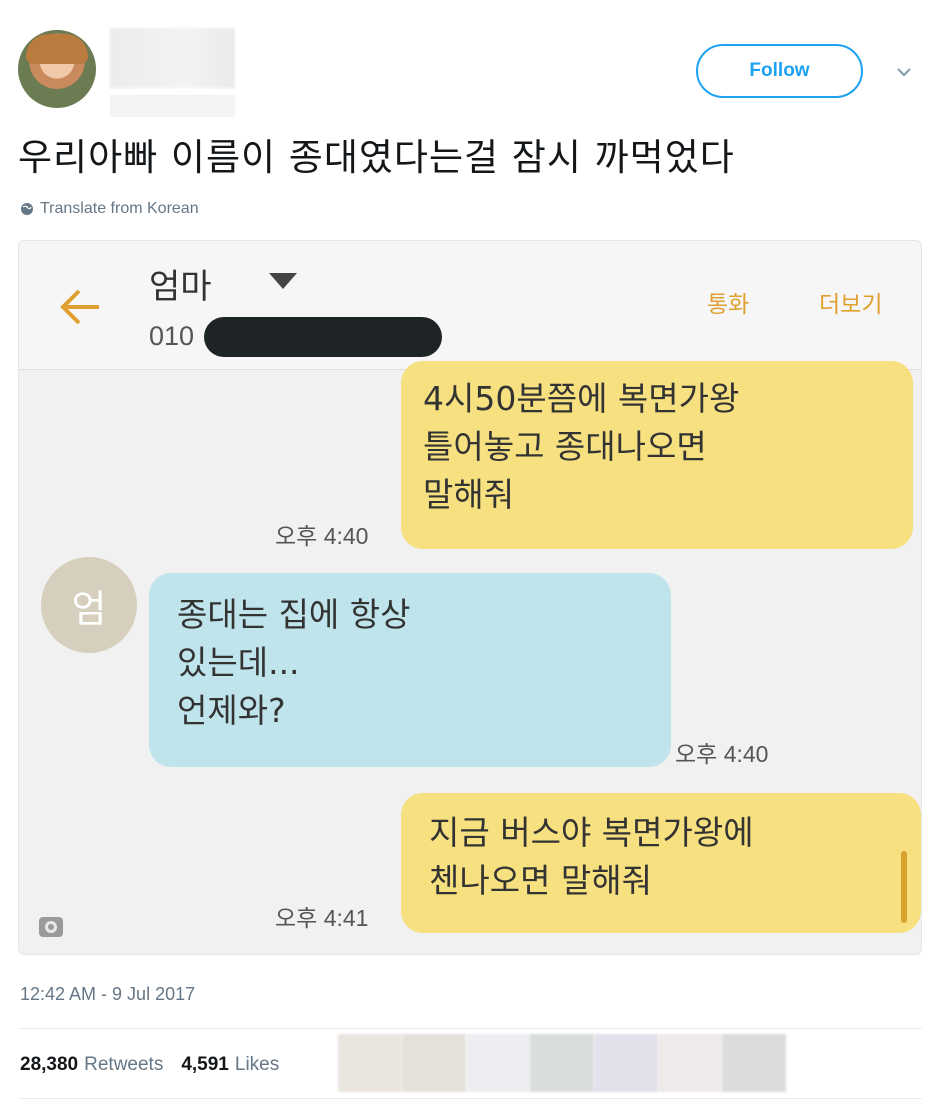  Describe the element at coordinates (81, 307) in the screenshot. I see `back-arrow-icon` at that location.